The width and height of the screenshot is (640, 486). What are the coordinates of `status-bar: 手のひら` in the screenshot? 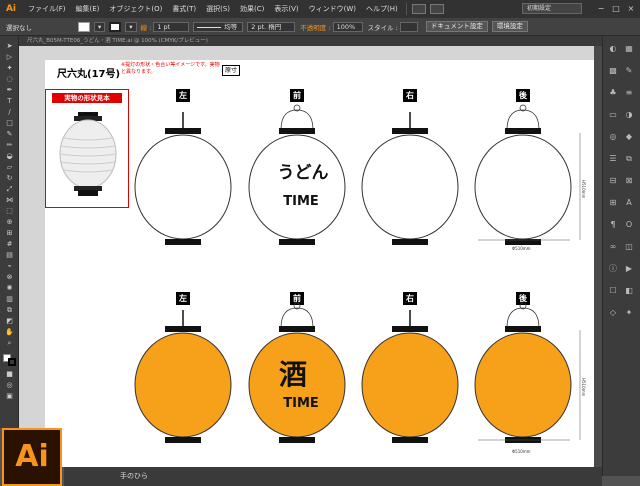 It's located at (333, 476).